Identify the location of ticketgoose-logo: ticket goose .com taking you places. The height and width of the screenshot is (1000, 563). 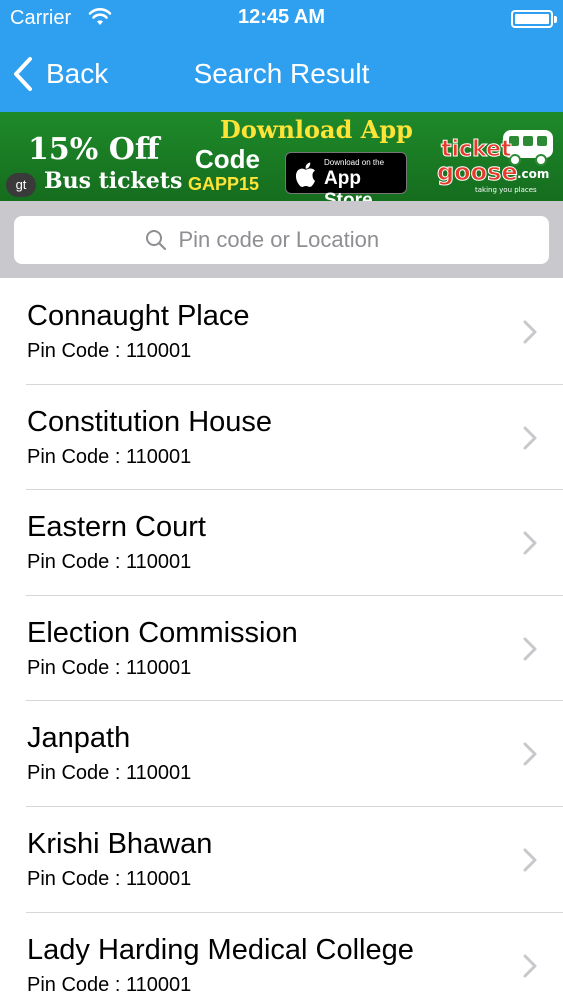
(495, 162).